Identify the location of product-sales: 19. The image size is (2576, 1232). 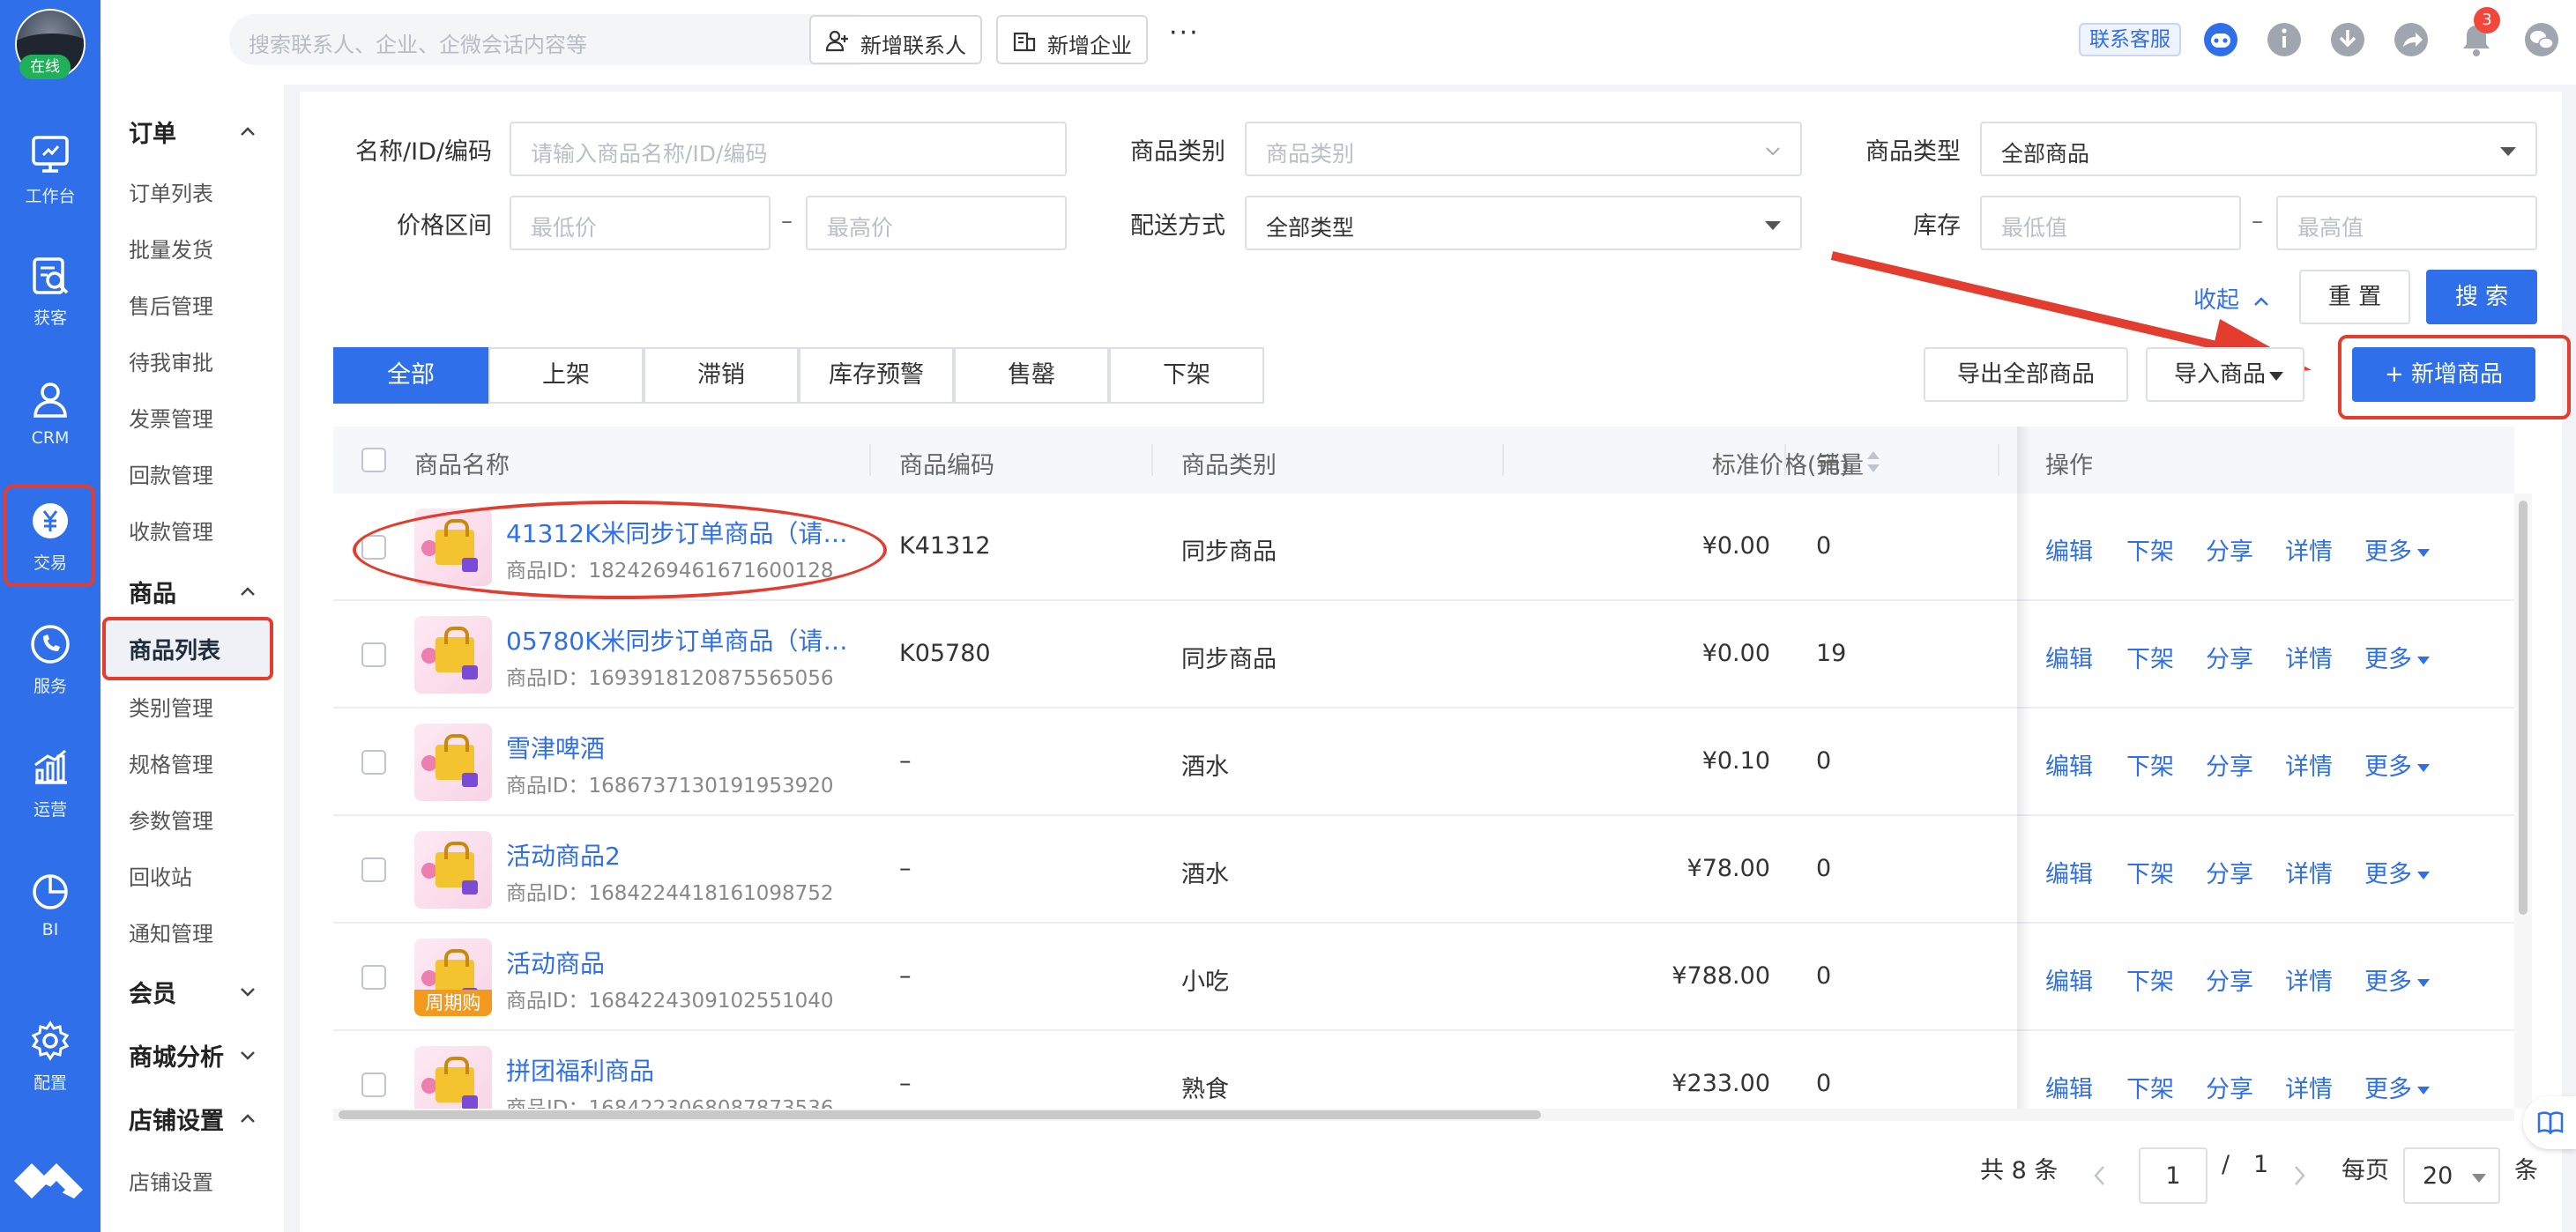
(1832, 653).